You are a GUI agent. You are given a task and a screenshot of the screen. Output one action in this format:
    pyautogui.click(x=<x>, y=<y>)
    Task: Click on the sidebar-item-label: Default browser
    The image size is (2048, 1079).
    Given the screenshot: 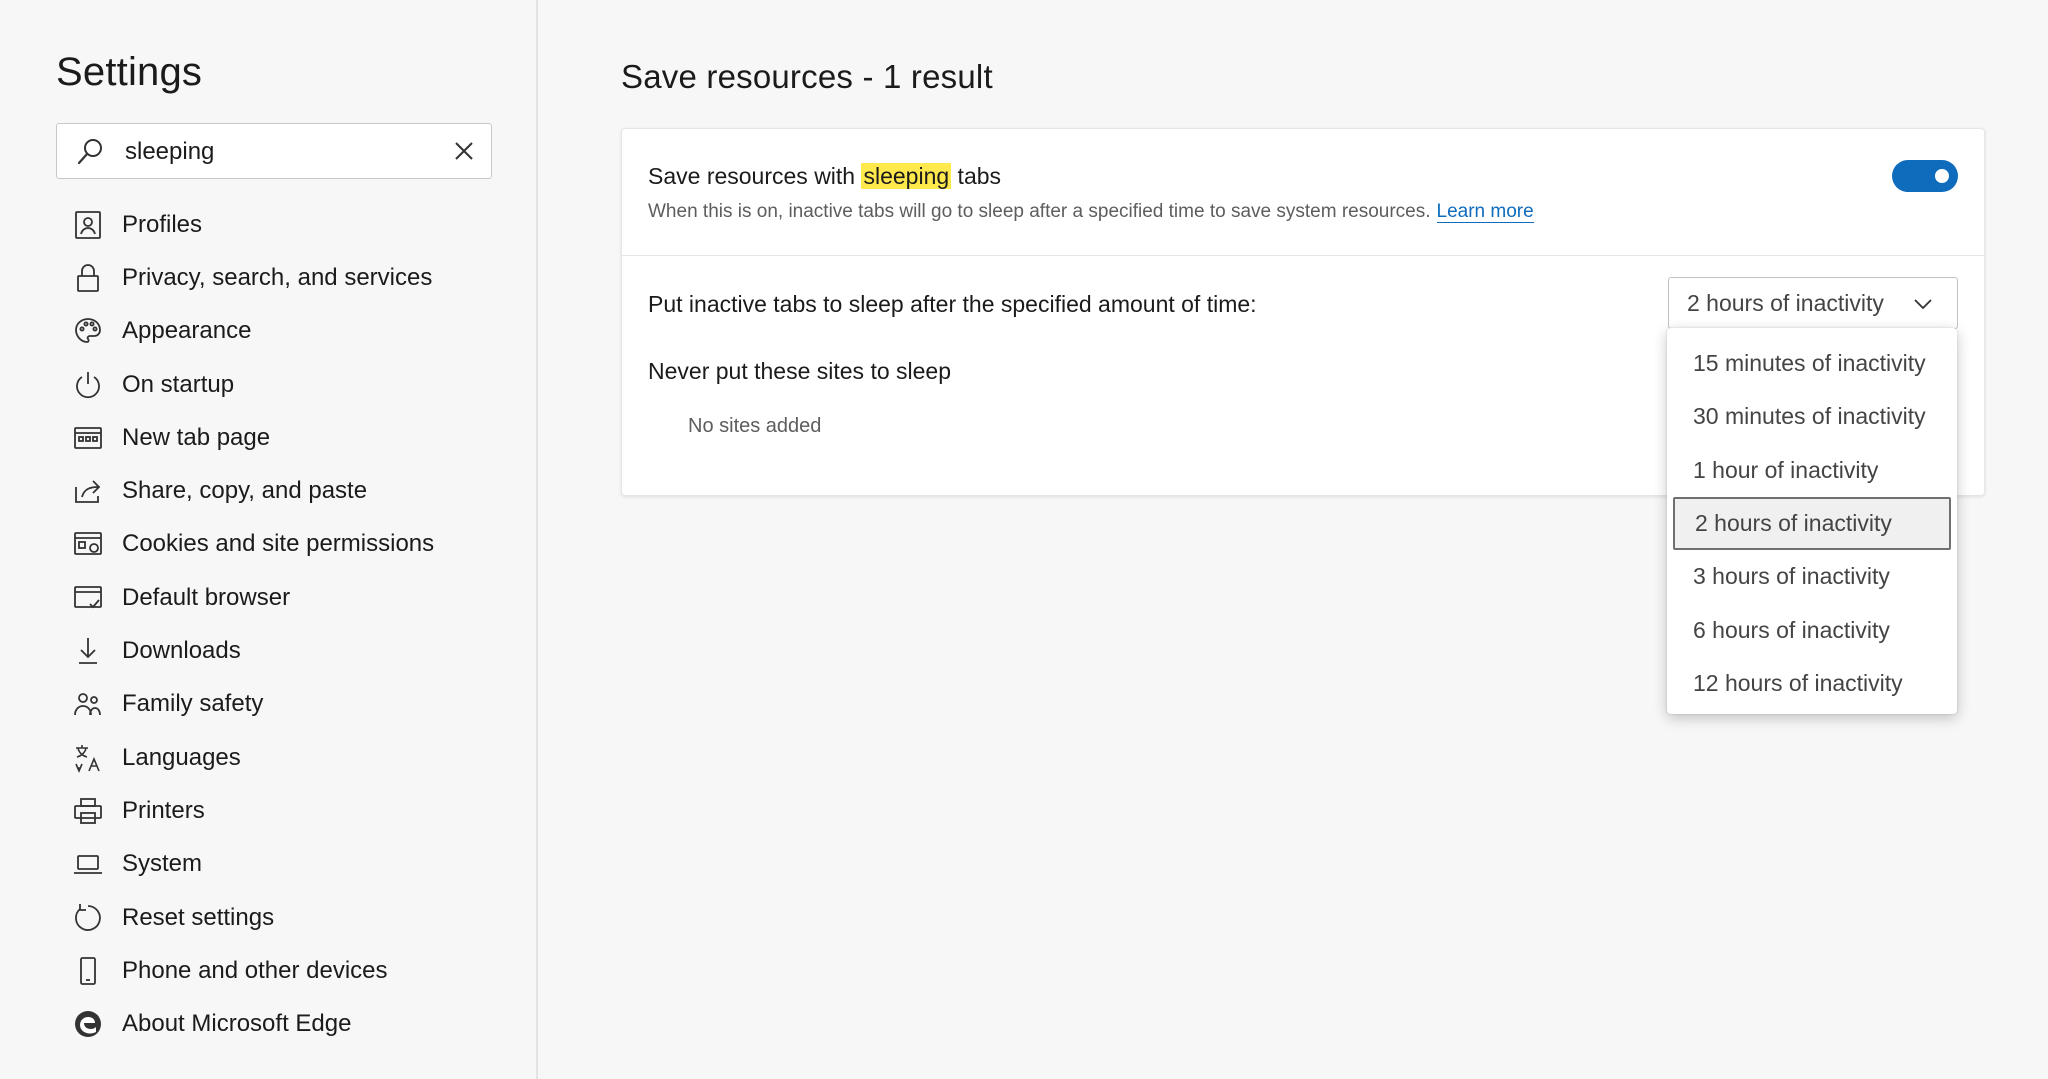 What is the action you would take?
    pyautogui.click(x=206, y=597)
    